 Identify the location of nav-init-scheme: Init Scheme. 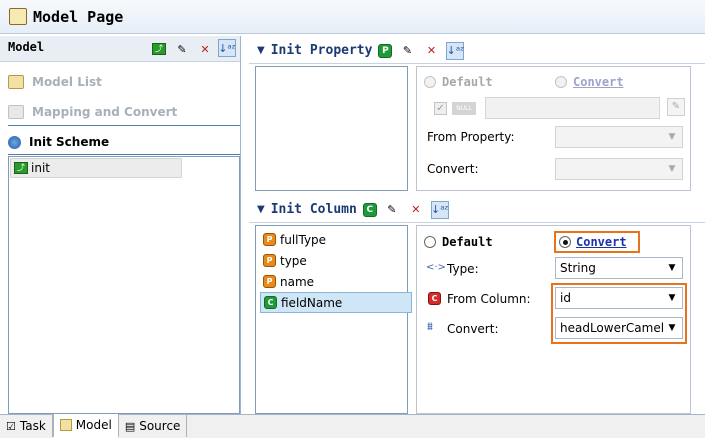
(124, 142).